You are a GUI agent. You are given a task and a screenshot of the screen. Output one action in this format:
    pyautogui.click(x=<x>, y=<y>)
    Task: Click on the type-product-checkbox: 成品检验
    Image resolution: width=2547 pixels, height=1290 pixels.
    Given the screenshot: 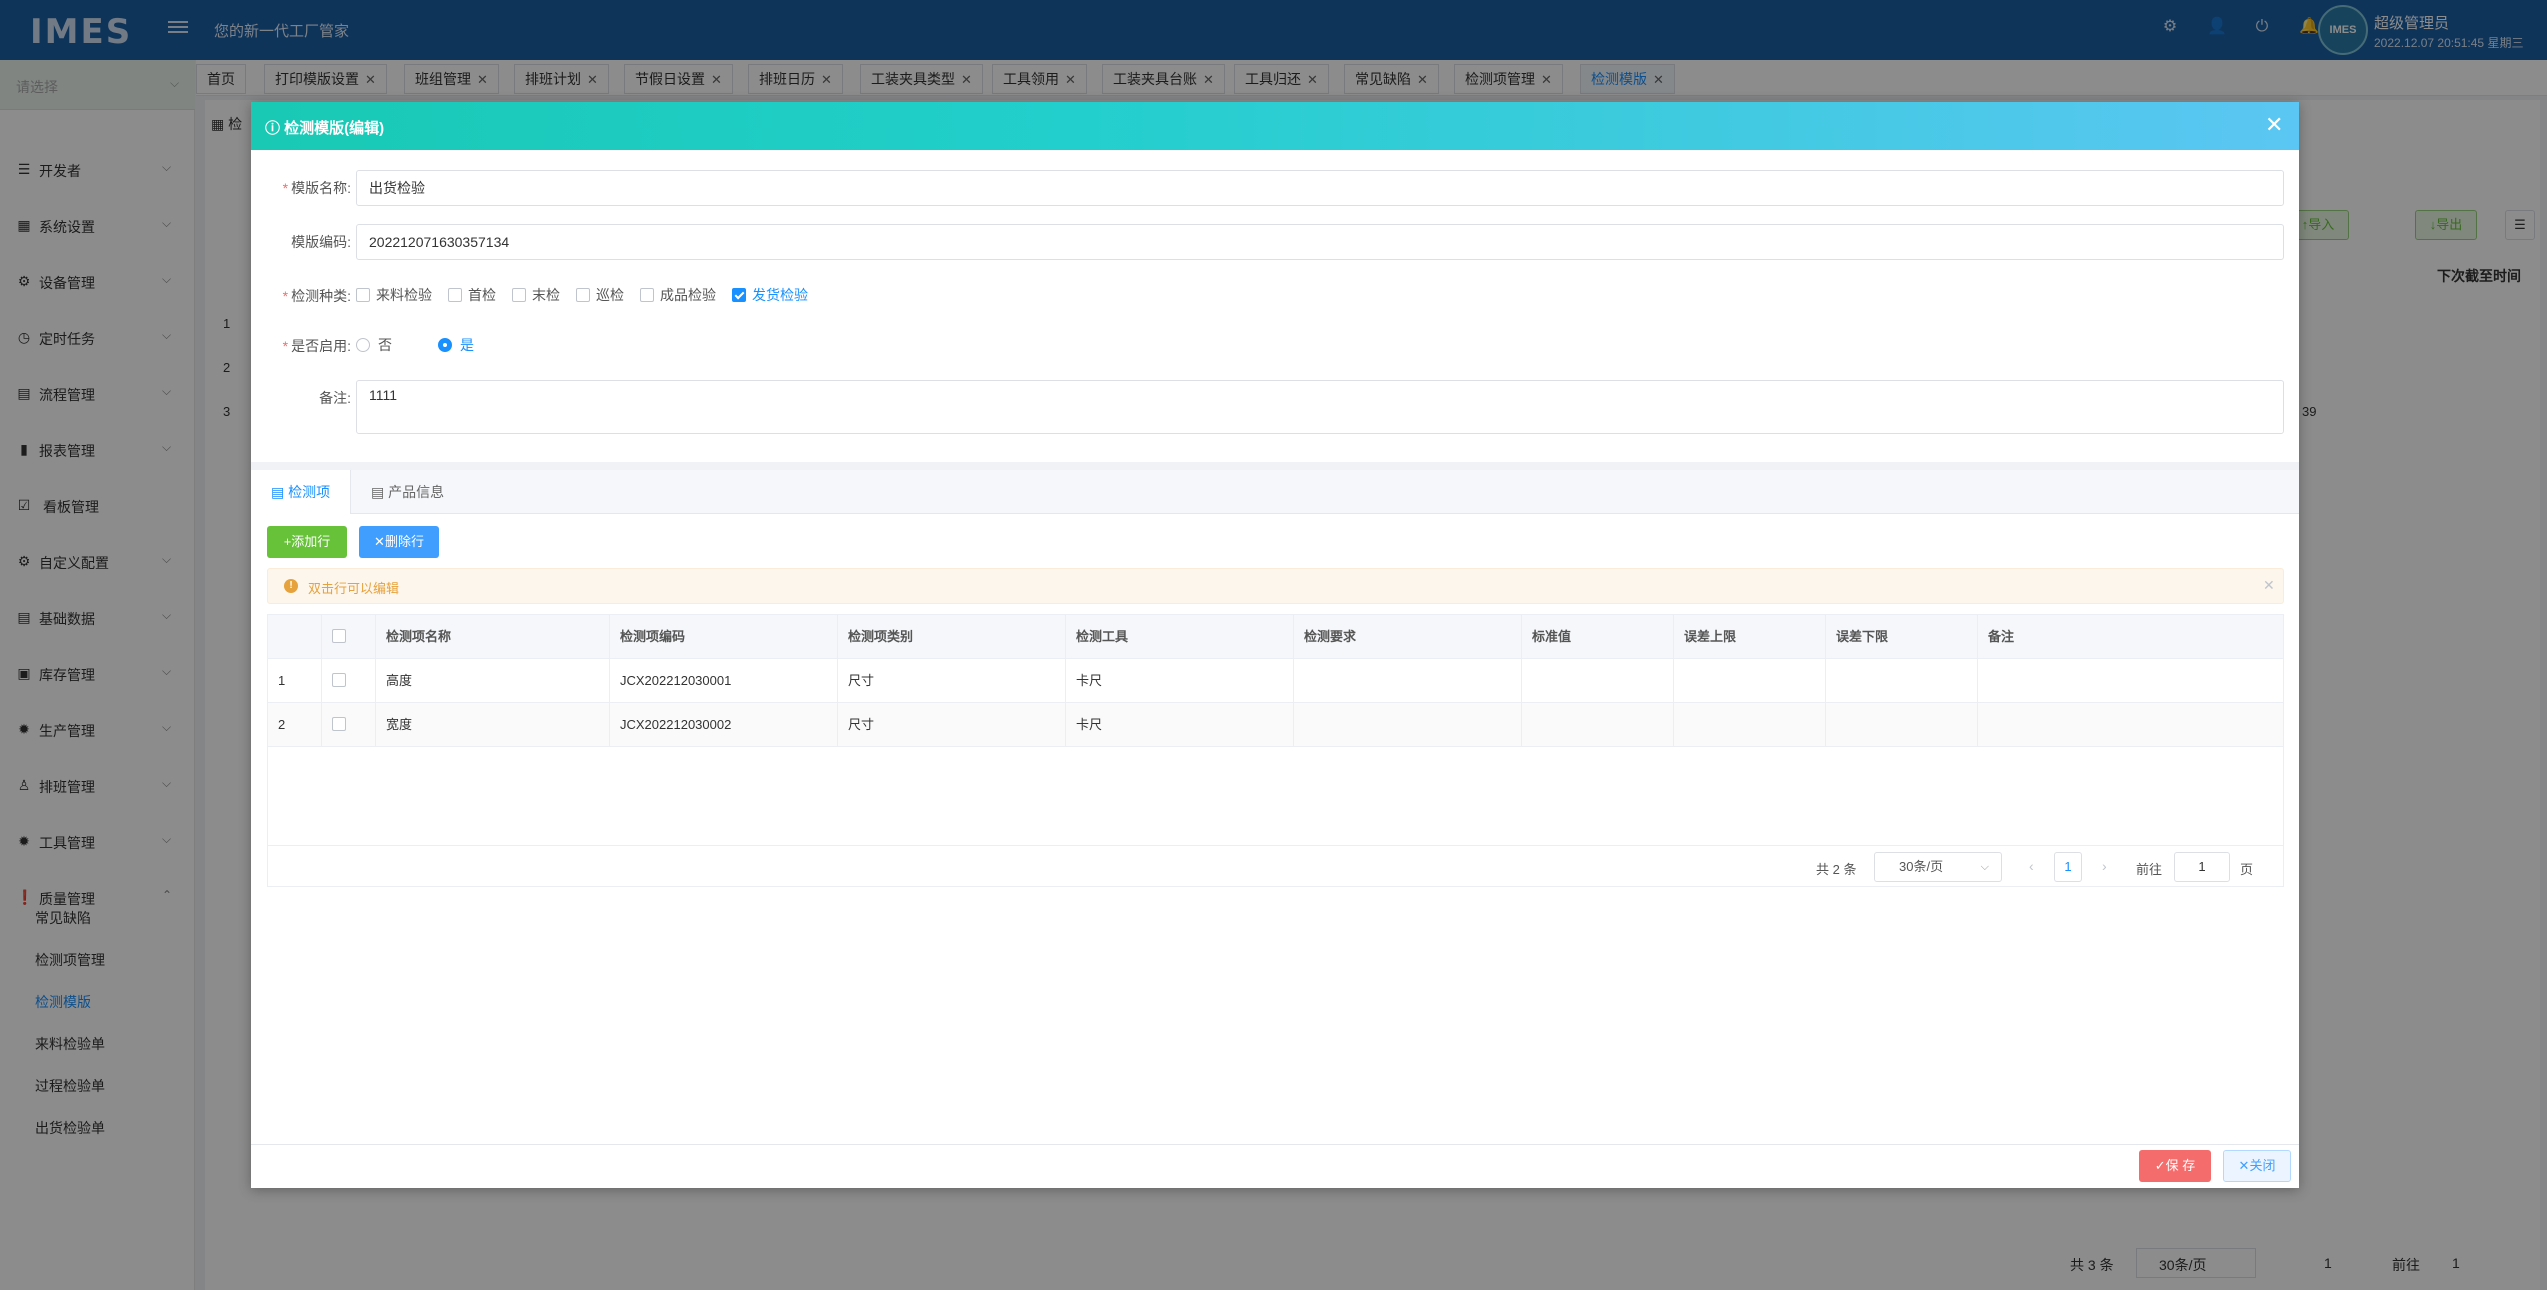 What is the action you would take?
    pyautogui.click(x=678, y=295)
    